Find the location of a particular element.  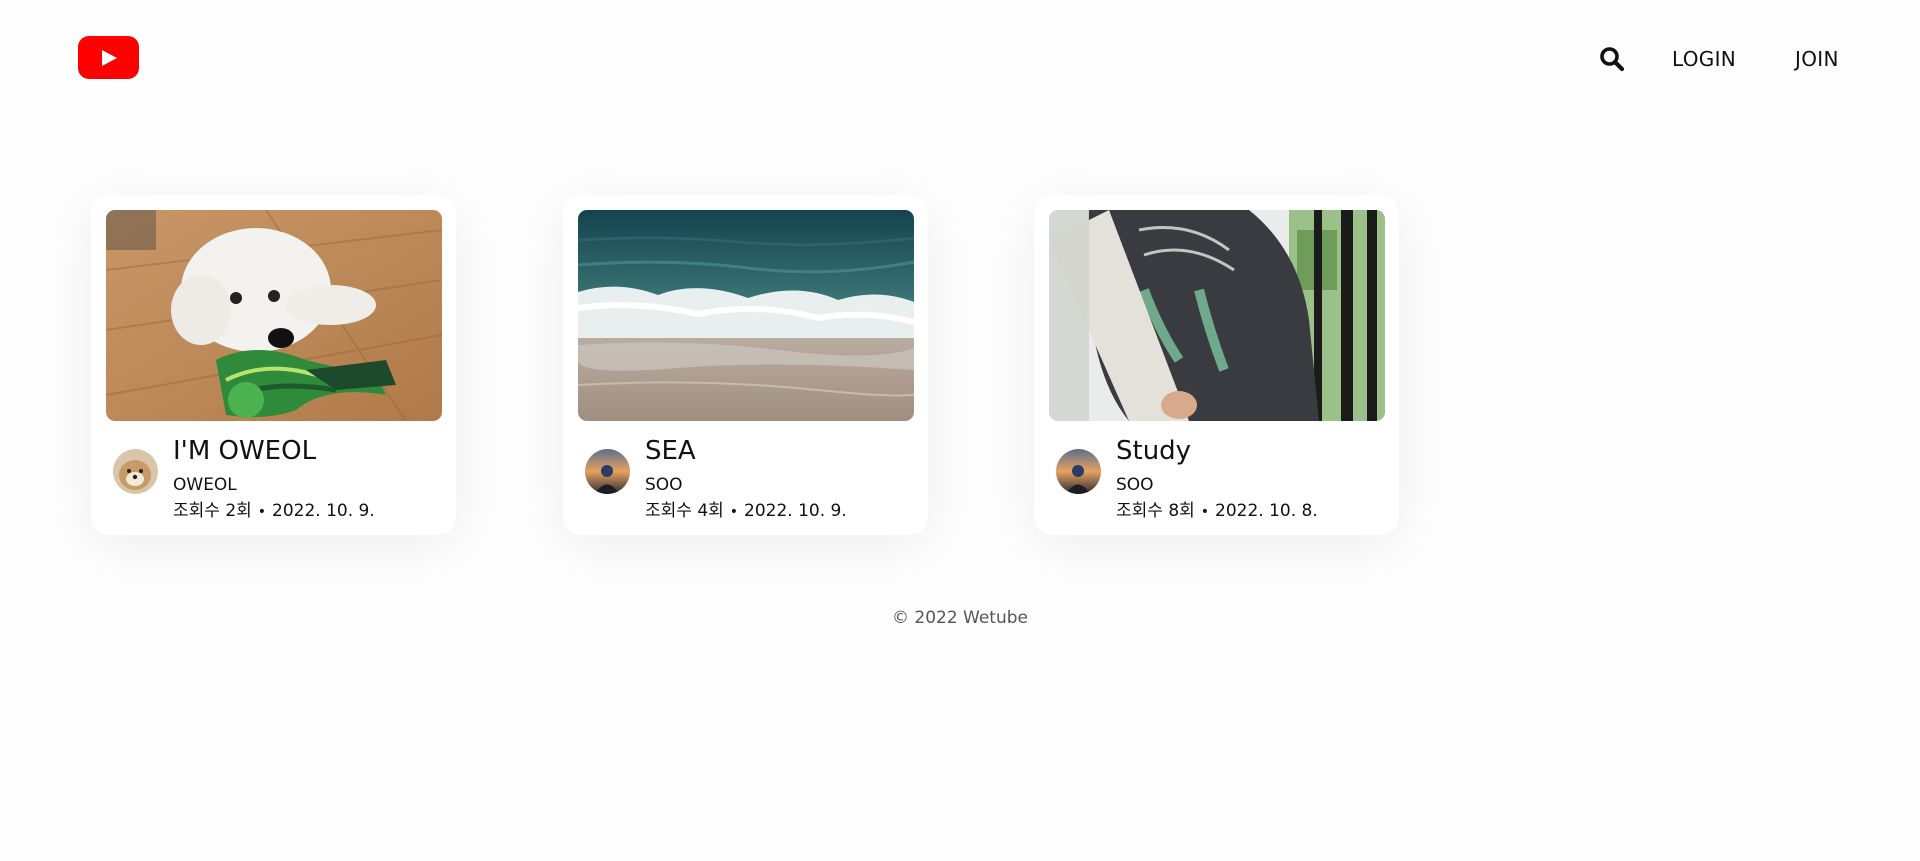

video-title: SEA is located at coordinates (670, 451).